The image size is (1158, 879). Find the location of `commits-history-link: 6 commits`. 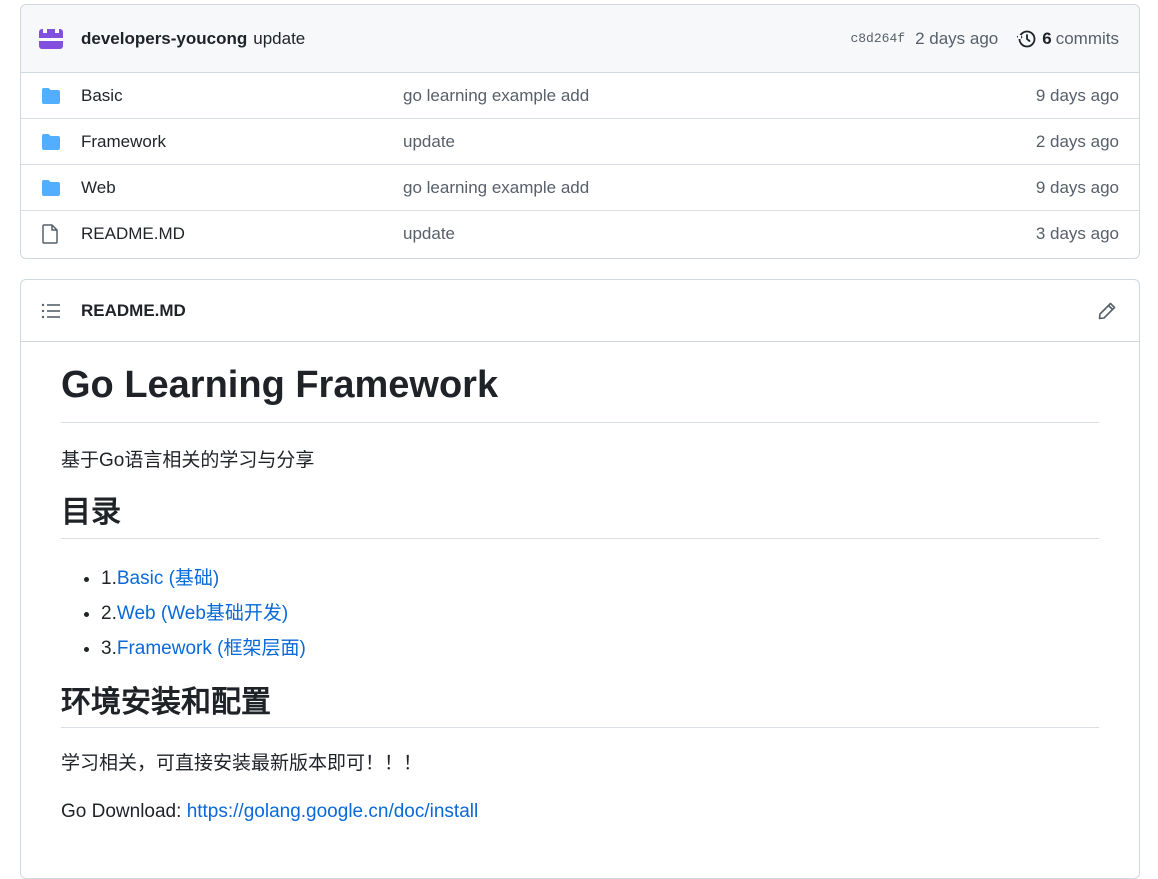

commits-history-link: 6 commits is located at coordinates (1067, 39).